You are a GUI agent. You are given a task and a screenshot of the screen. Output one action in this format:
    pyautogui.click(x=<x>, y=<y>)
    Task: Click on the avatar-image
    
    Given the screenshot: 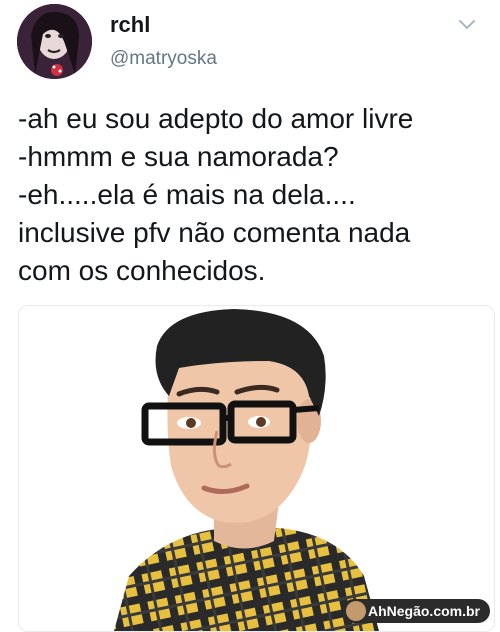 What is the action you would take?
    pyautogui.click(x=54, y=41)
    